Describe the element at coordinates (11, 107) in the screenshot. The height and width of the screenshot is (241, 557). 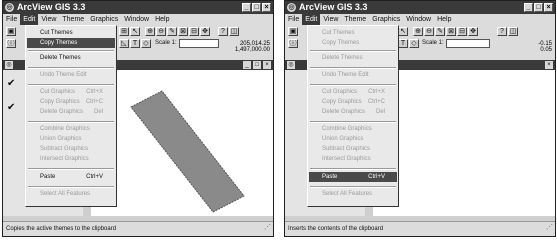
I see `theme-checkbox-2: ✔` at that location.